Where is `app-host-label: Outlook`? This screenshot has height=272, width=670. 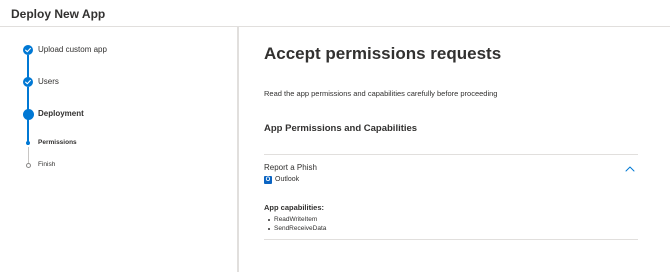 app-host-label: Outlook is located at coordinates (287, 179).